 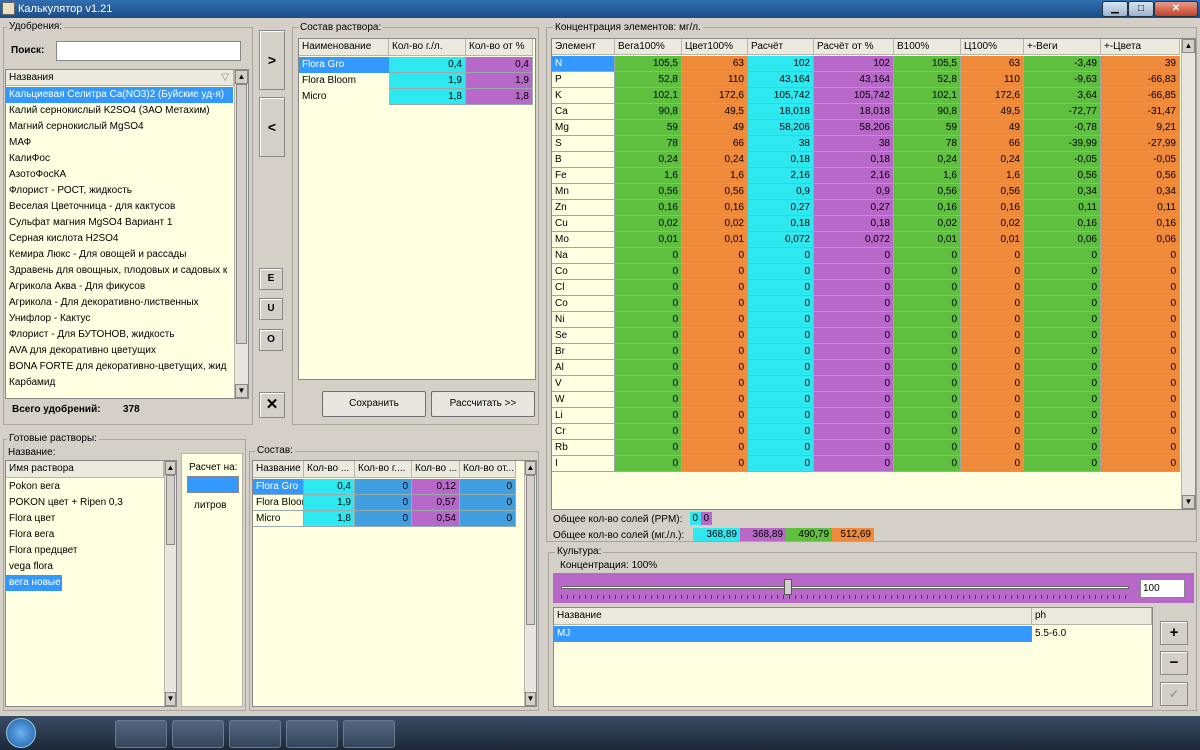 I want to click on fertilizer-list-item: МАФ, so click(x=119, y=143).